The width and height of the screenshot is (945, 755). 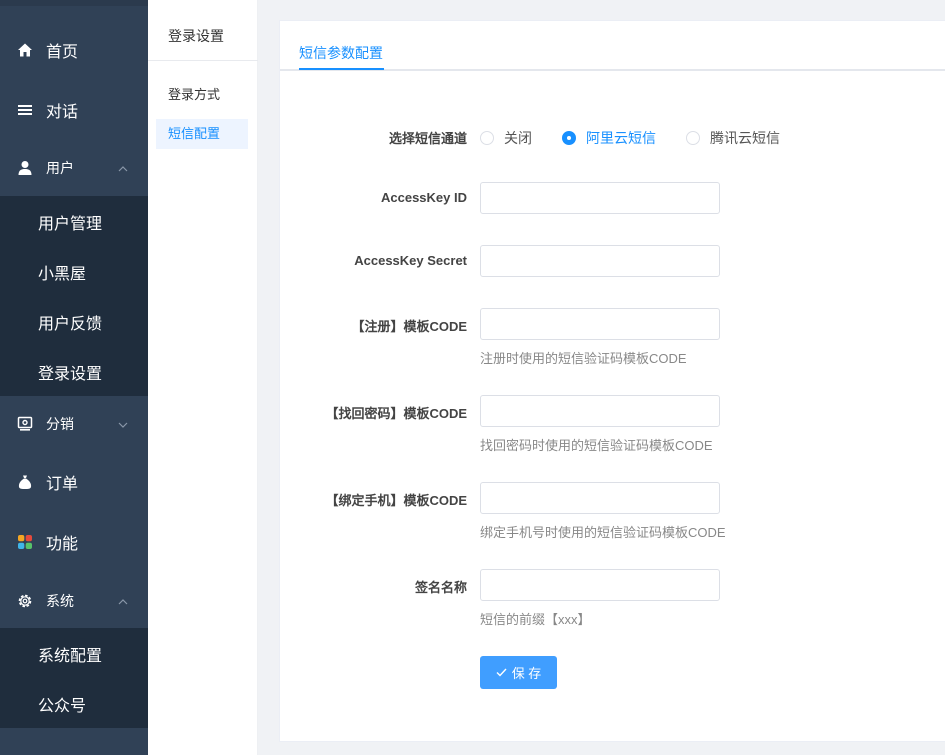 I want to click on radio-off: 关闭, so click(x=506, y=138).